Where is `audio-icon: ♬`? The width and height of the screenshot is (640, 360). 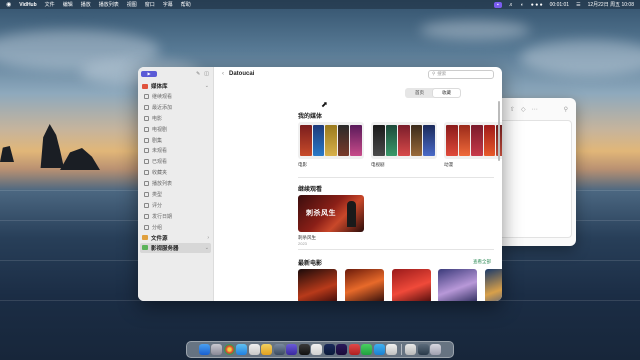 audio-icon: ♬ is located at coordinates (511, 5).